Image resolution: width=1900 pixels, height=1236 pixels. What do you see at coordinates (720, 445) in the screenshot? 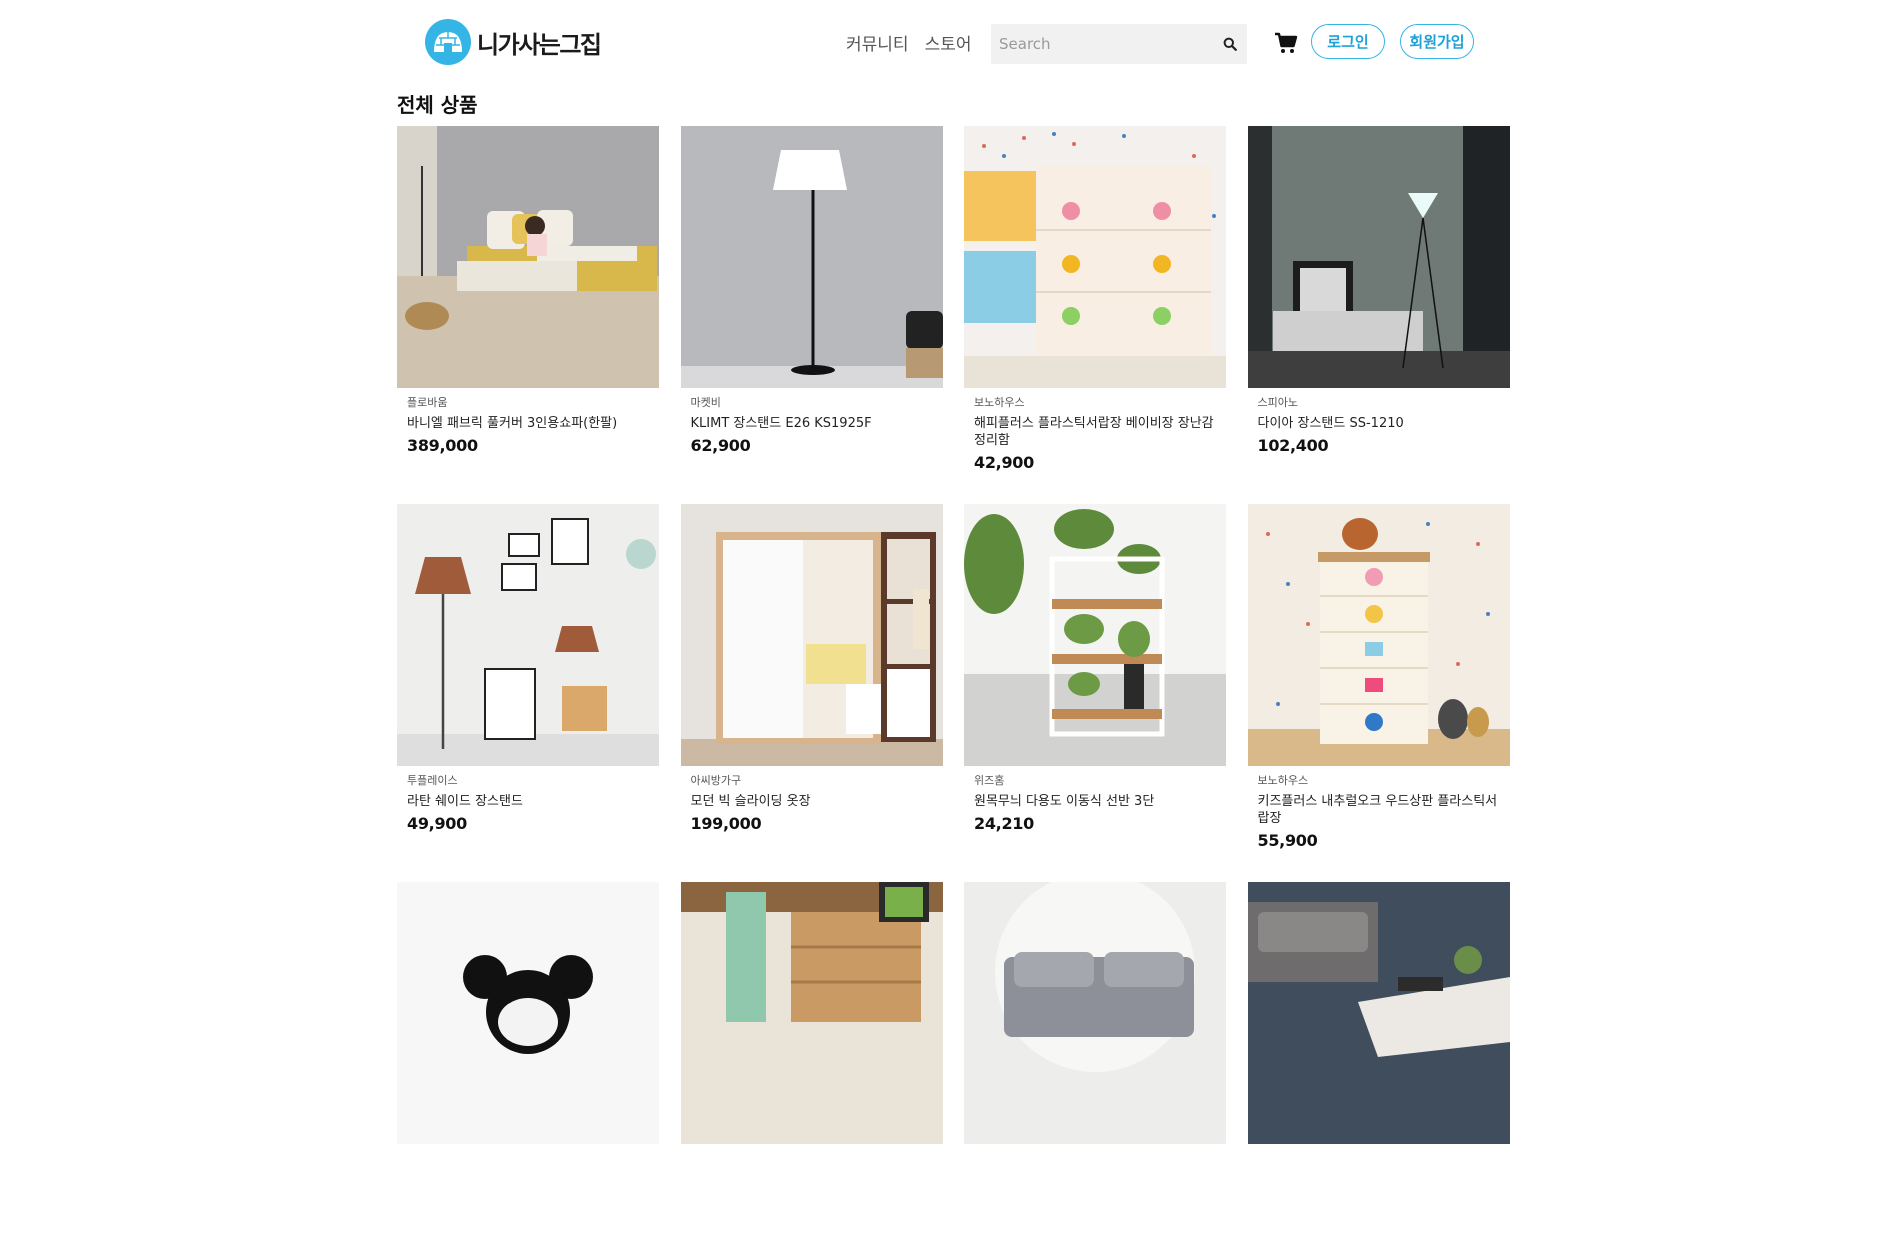
I see `product-price: 62,900` at bounding box center [720, 445].